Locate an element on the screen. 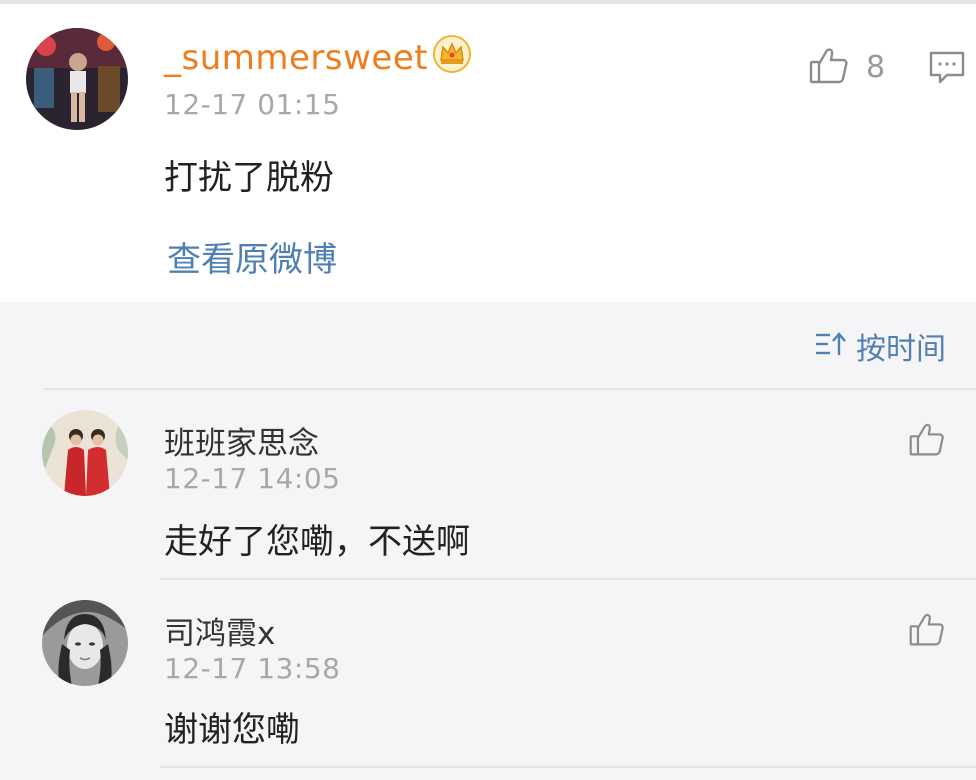  username: 班班家思念 is located at coordinates (241, 440).